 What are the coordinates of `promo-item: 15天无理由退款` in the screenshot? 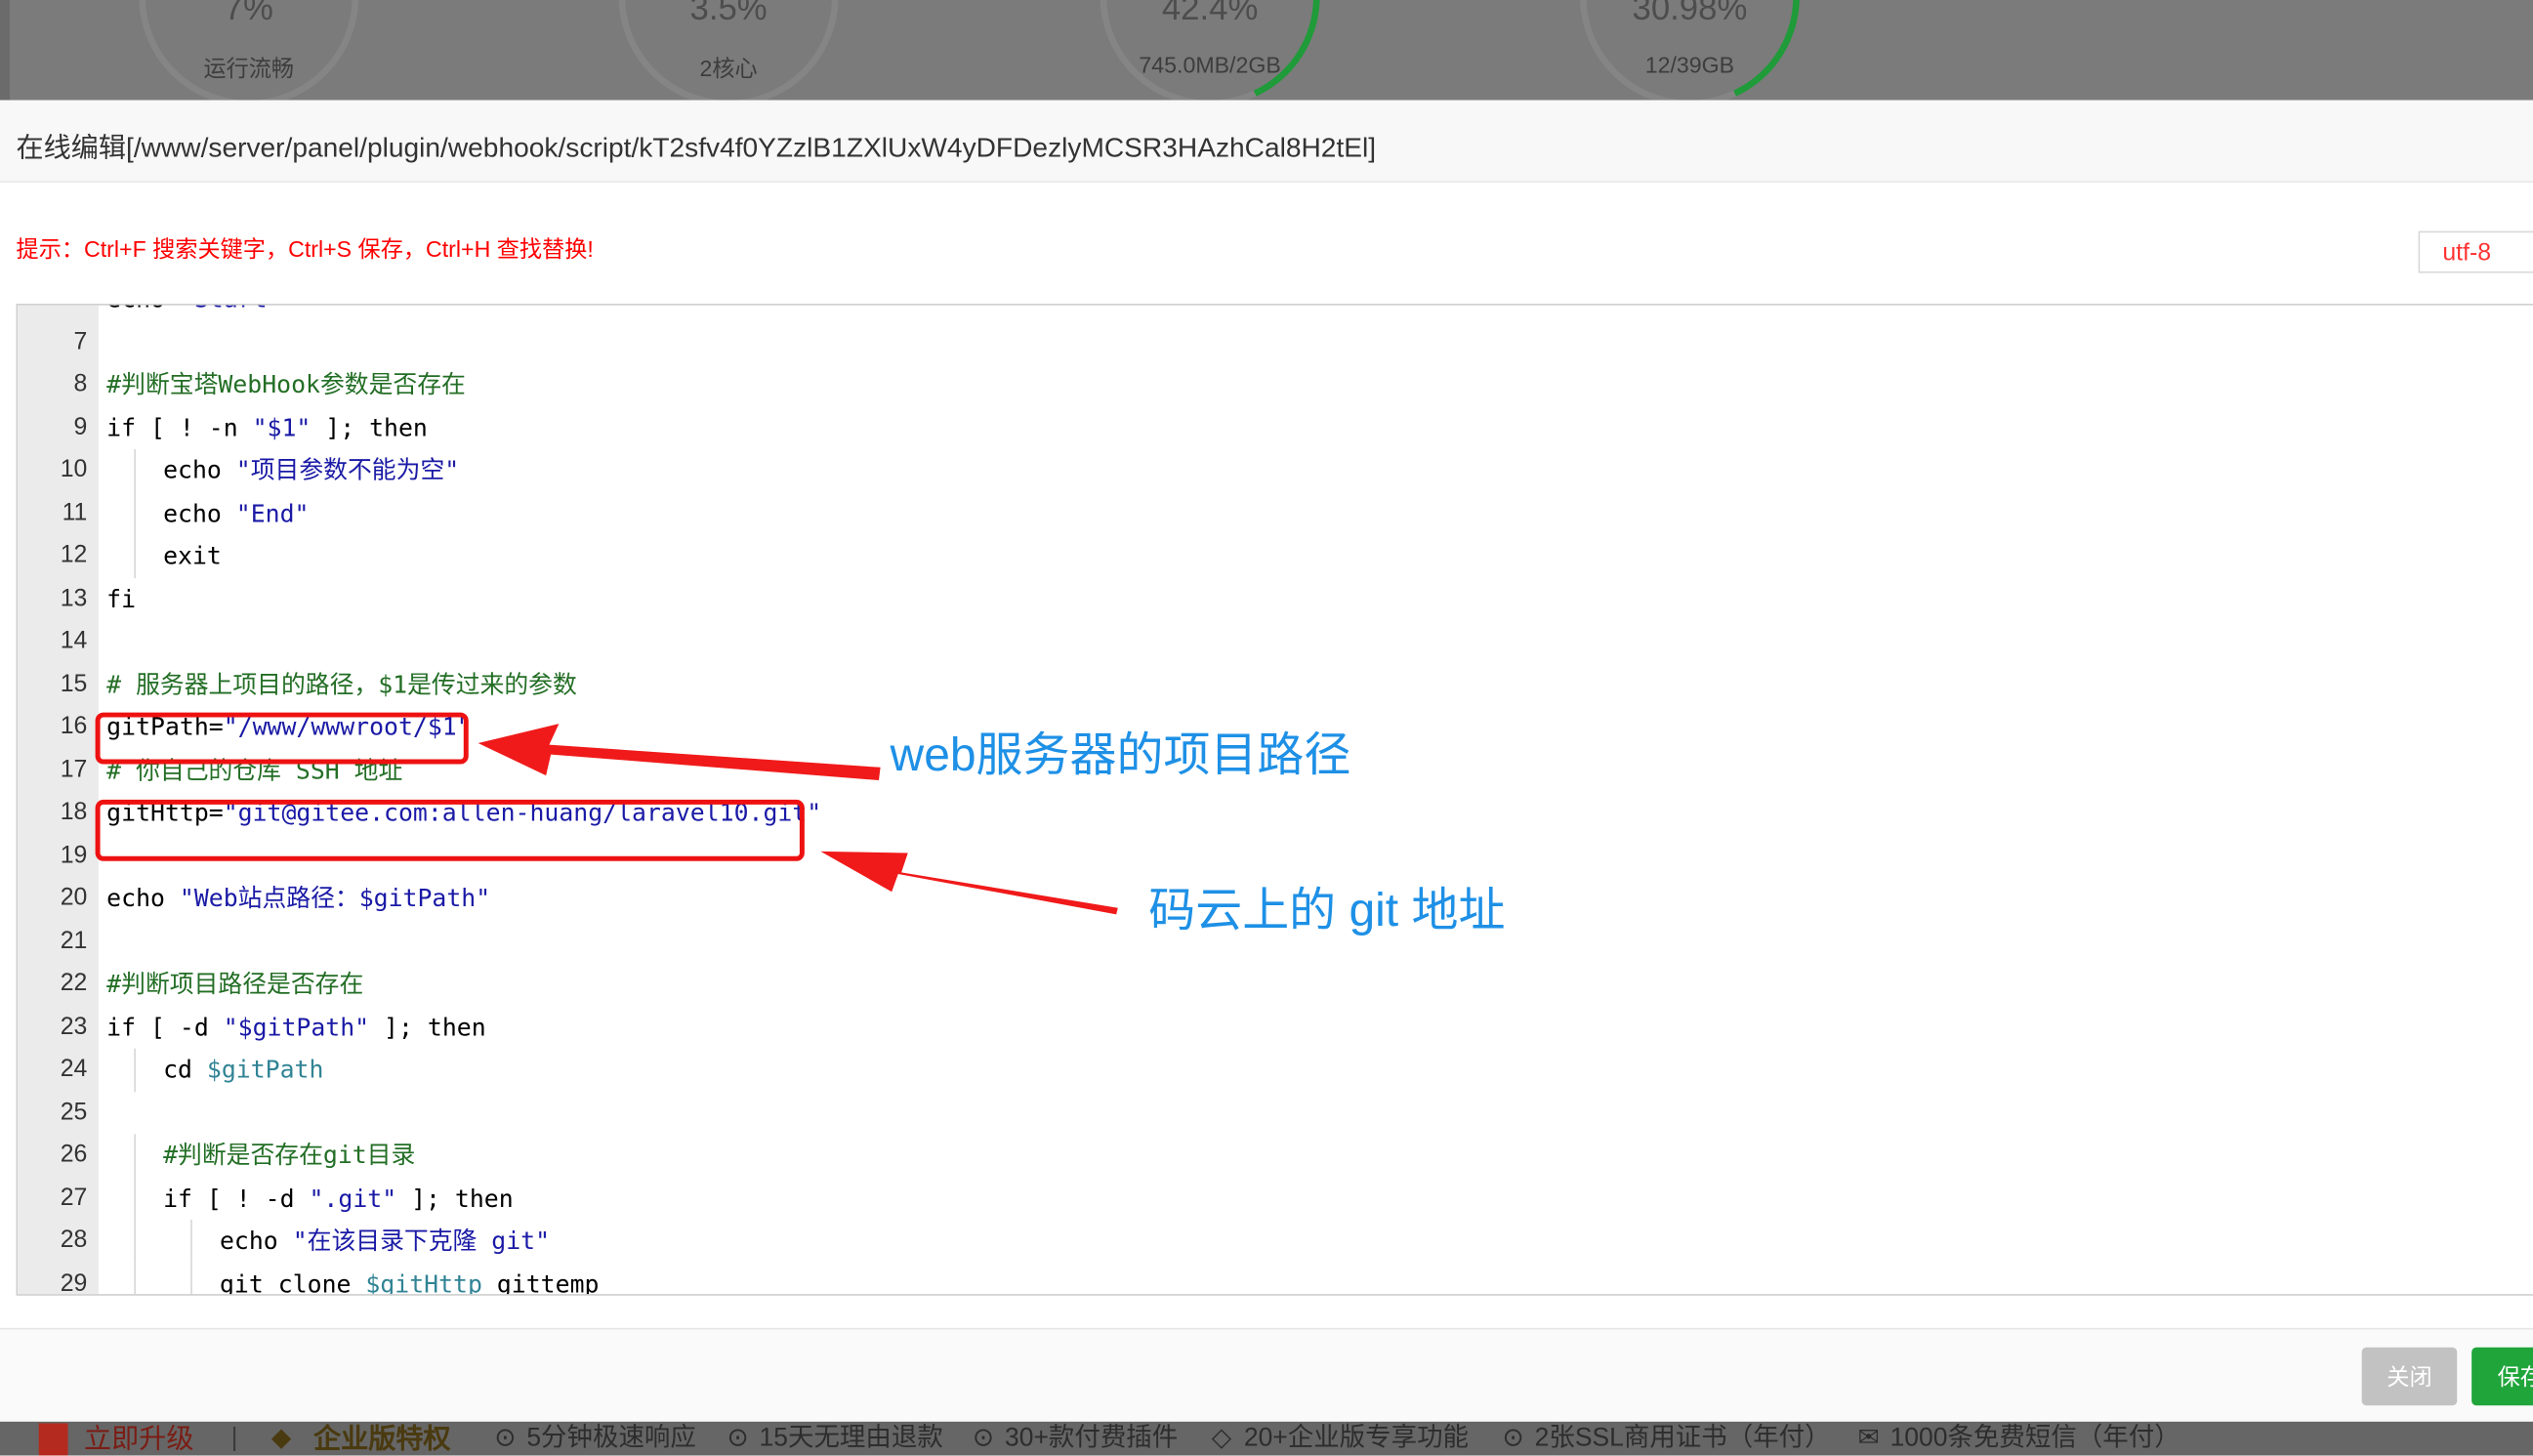 It's located at (851, 1439).